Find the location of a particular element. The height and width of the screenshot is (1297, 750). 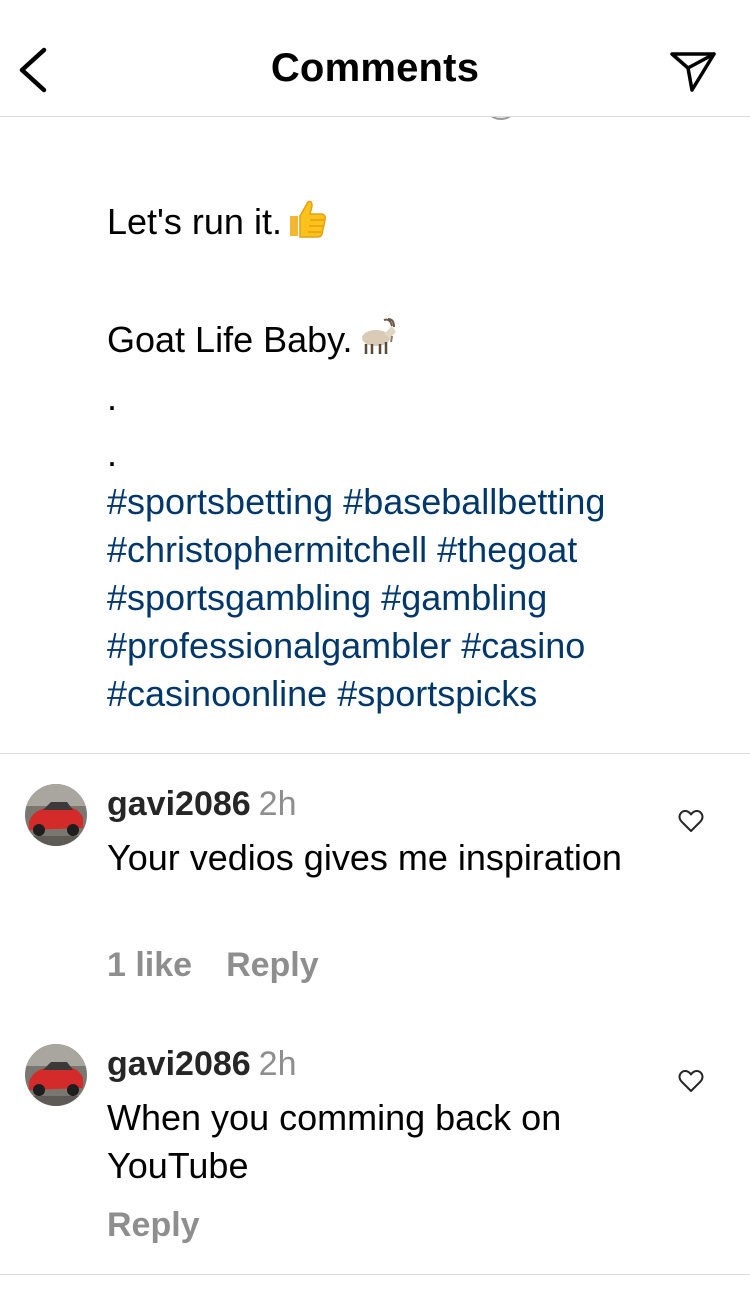

caption-line-goat: Goat Life Baby. is located at coordinates (407, 342).